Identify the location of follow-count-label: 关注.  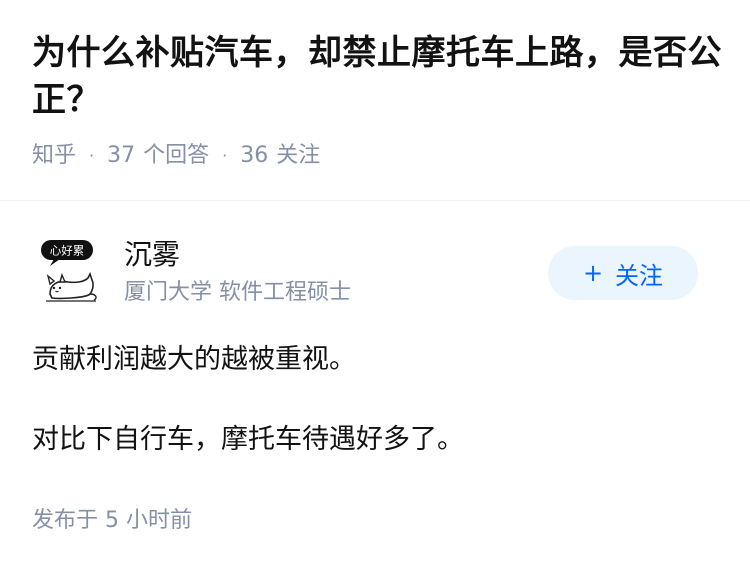
(298, 155).